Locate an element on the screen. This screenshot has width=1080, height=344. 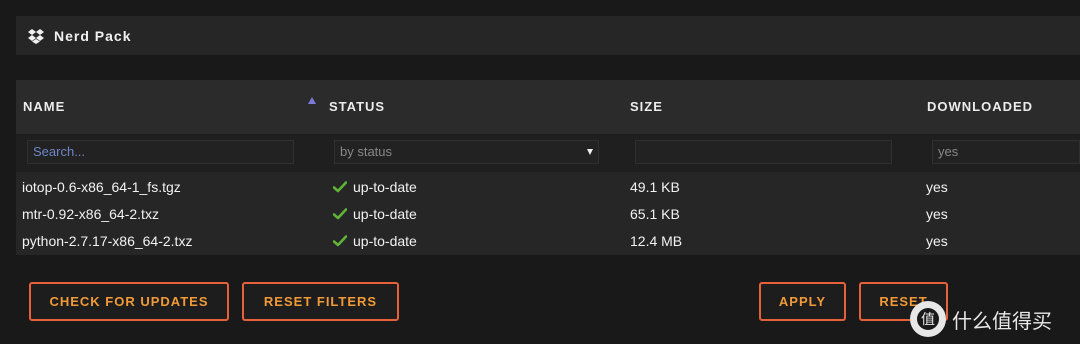
plugin-title: Nerd Pack is located at coordinates (93, 35).